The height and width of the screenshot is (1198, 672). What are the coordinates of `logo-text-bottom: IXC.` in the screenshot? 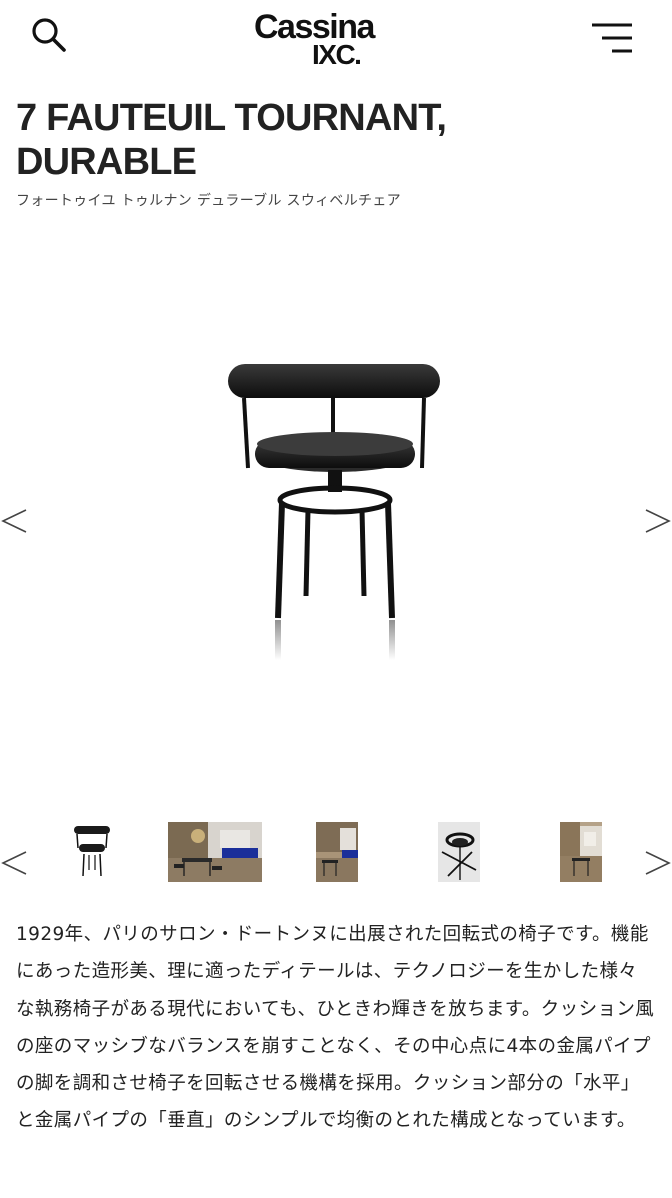 It's located at (337, 54).